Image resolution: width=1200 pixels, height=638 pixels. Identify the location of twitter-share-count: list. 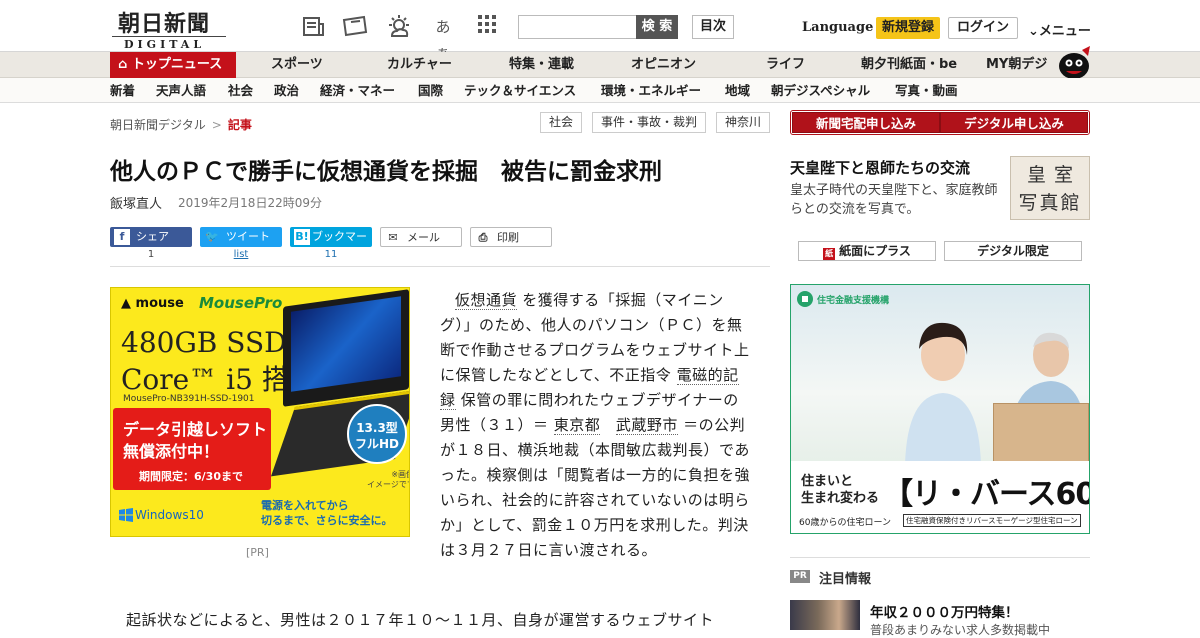
(241, 254).